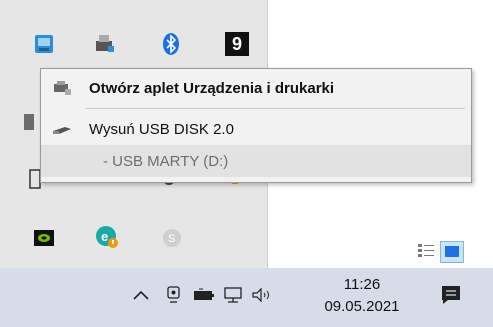 This screenshot has height=327, width=493. What do you see at coordinates (62, 129) in the screenshot?
I see `usb-drive-icon` at bounding box center [62, 129].